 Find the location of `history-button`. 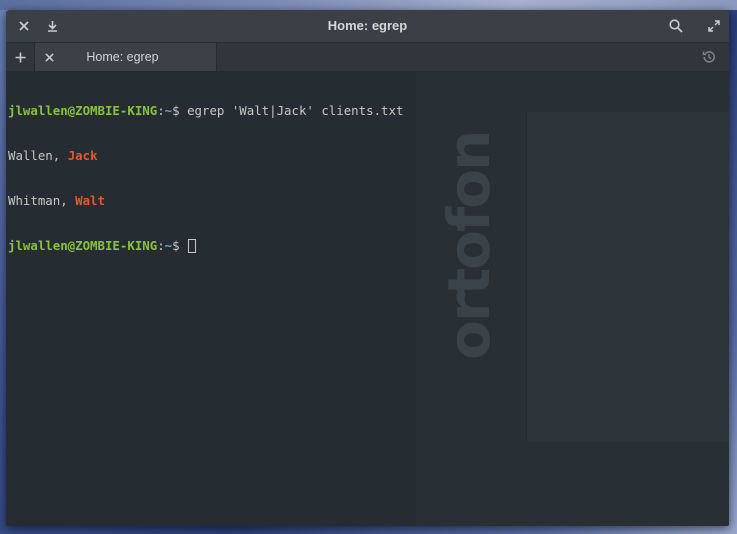

history-button is located at coordinates (709, 57).